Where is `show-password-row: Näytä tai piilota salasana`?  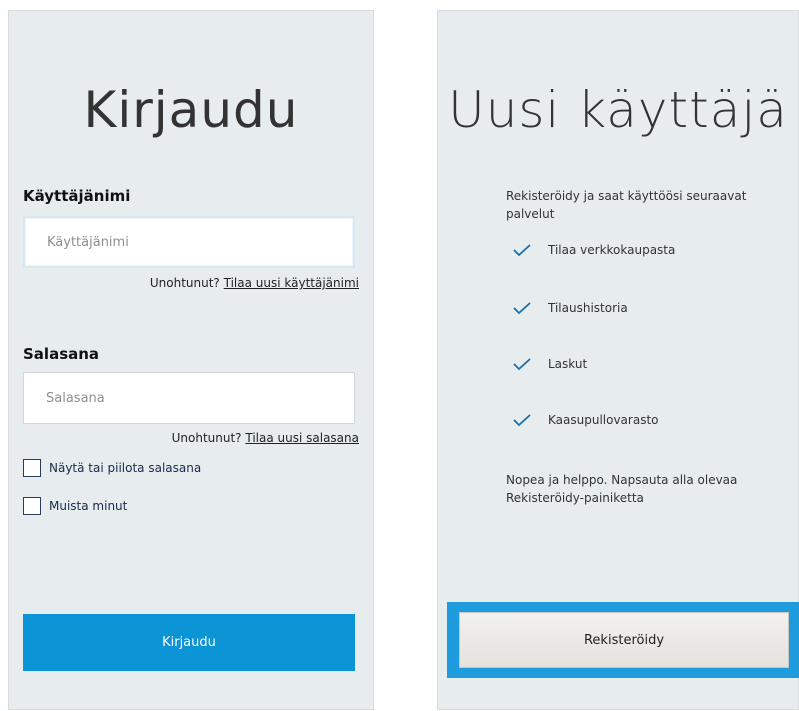 show-password-row: Näytä tai piilota salasana is located at coordinates (112, 468).